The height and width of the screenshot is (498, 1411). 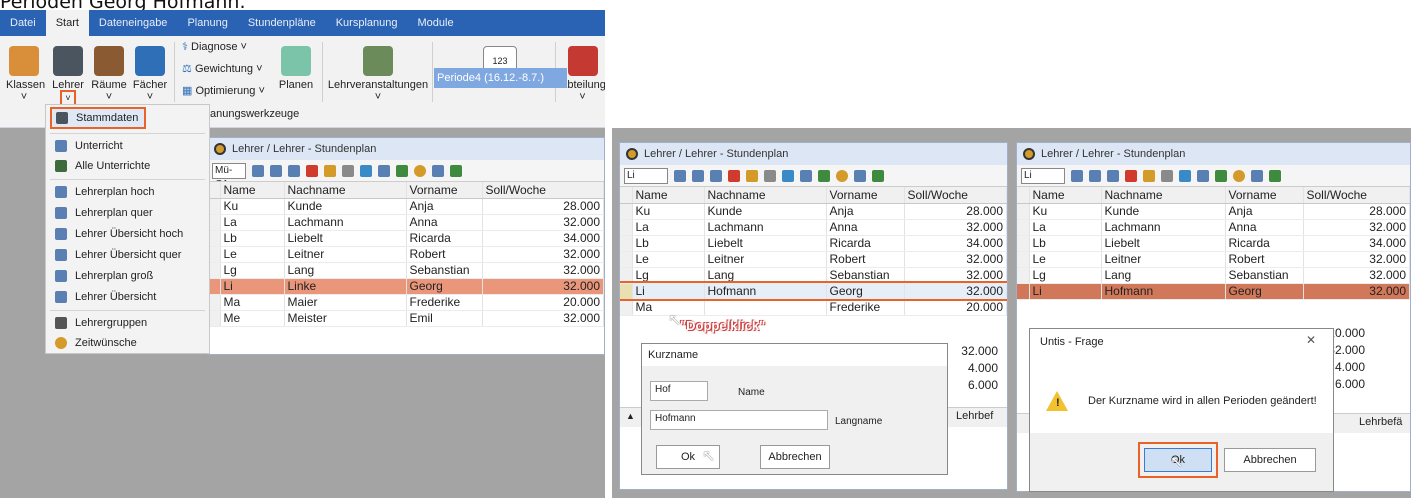 I want to click on tab-lehrbef: Lehrbef, so click(x=974, y=416).